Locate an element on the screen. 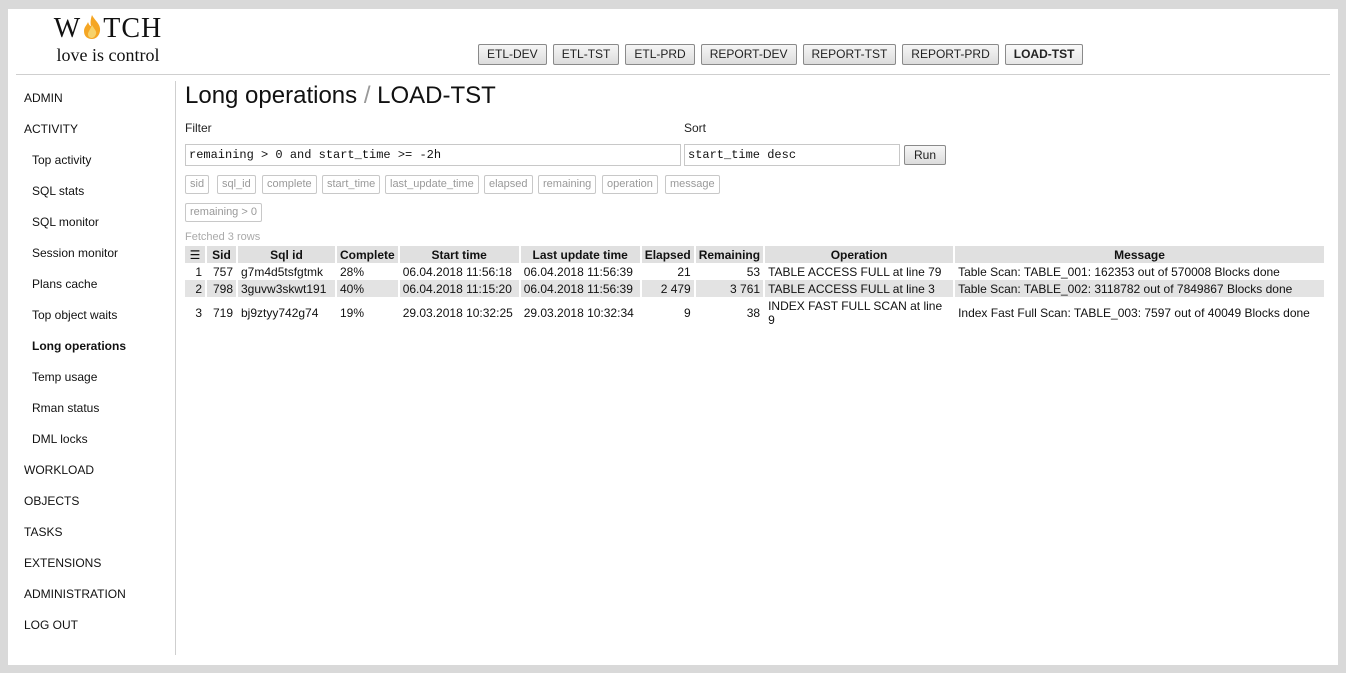 This screenshot has width=1346, height=673. flame-icon is located at coordinates (92, 27).